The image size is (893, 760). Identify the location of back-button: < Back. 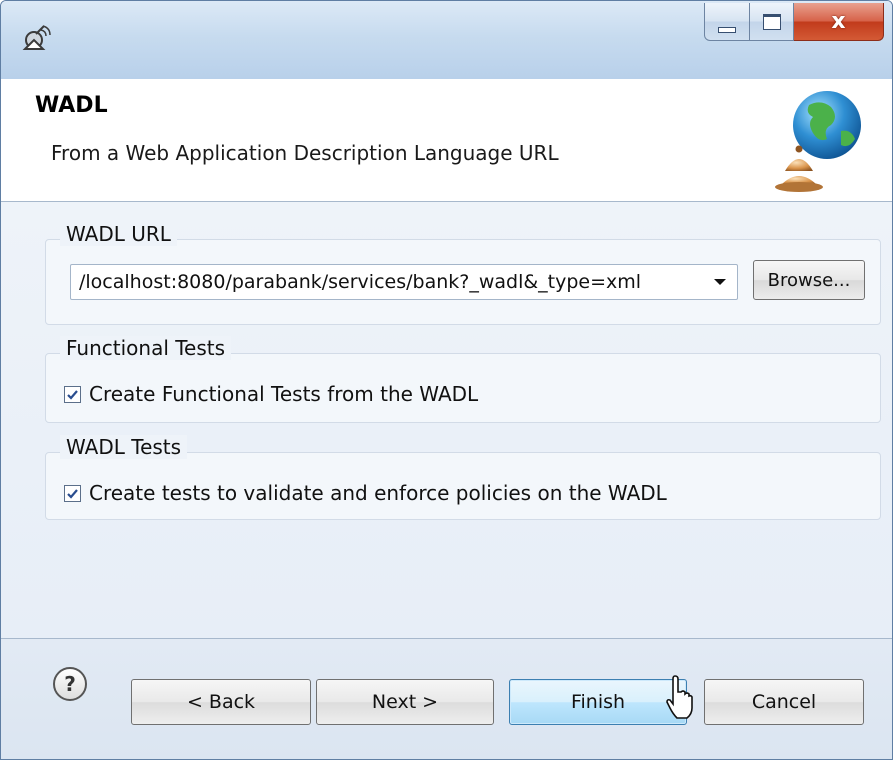
(221, 702).